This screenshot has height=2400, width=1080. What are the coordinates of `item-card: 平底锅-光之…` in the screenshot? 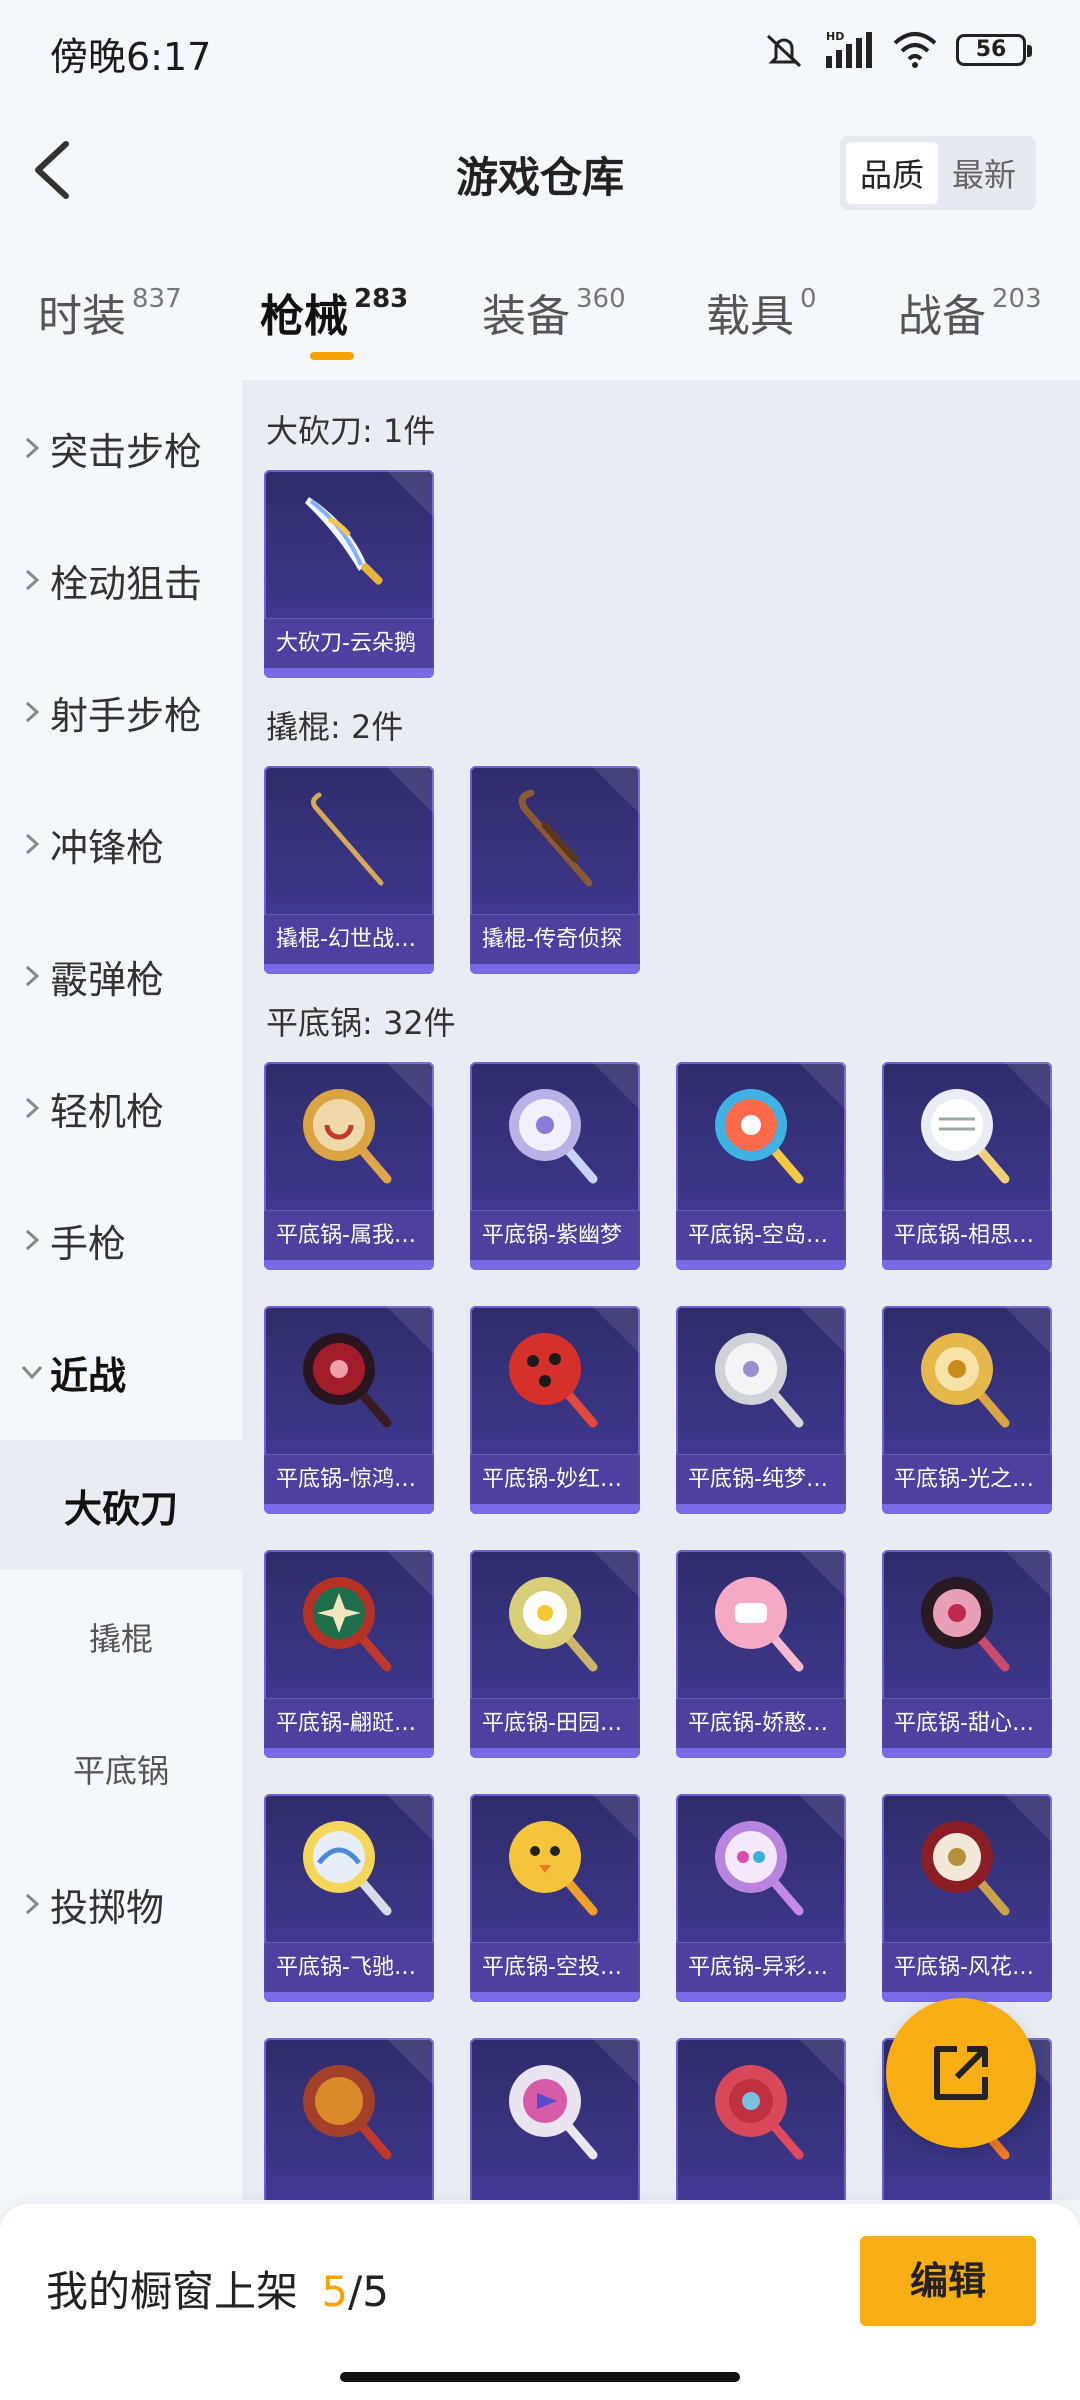 It's located at (967, 1410).